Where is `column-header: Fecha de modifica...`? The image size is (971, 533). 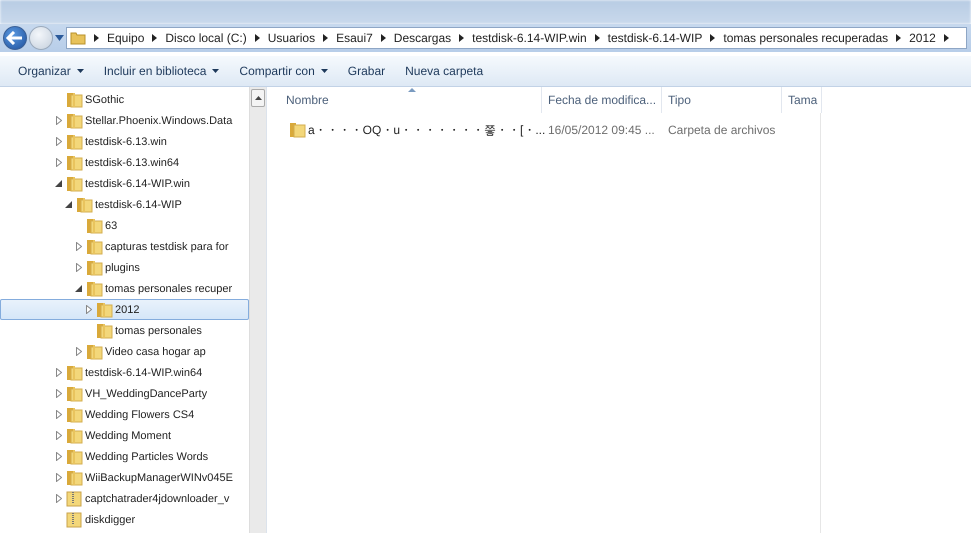
column-header: Fecha de modifica... is located at coordinates (602, 100).